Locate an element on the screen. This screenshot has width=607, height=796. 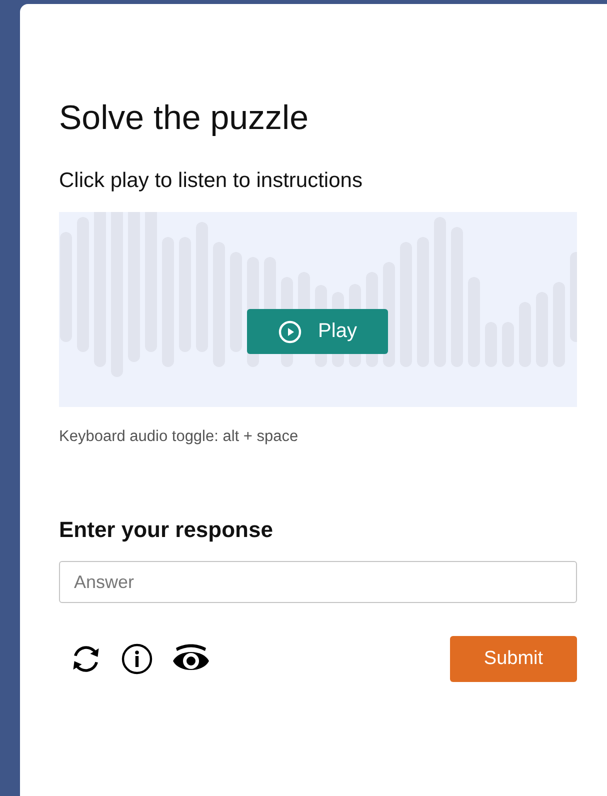
instructions-text: Click play to listen to instructions is located at coordinates (211, 181).